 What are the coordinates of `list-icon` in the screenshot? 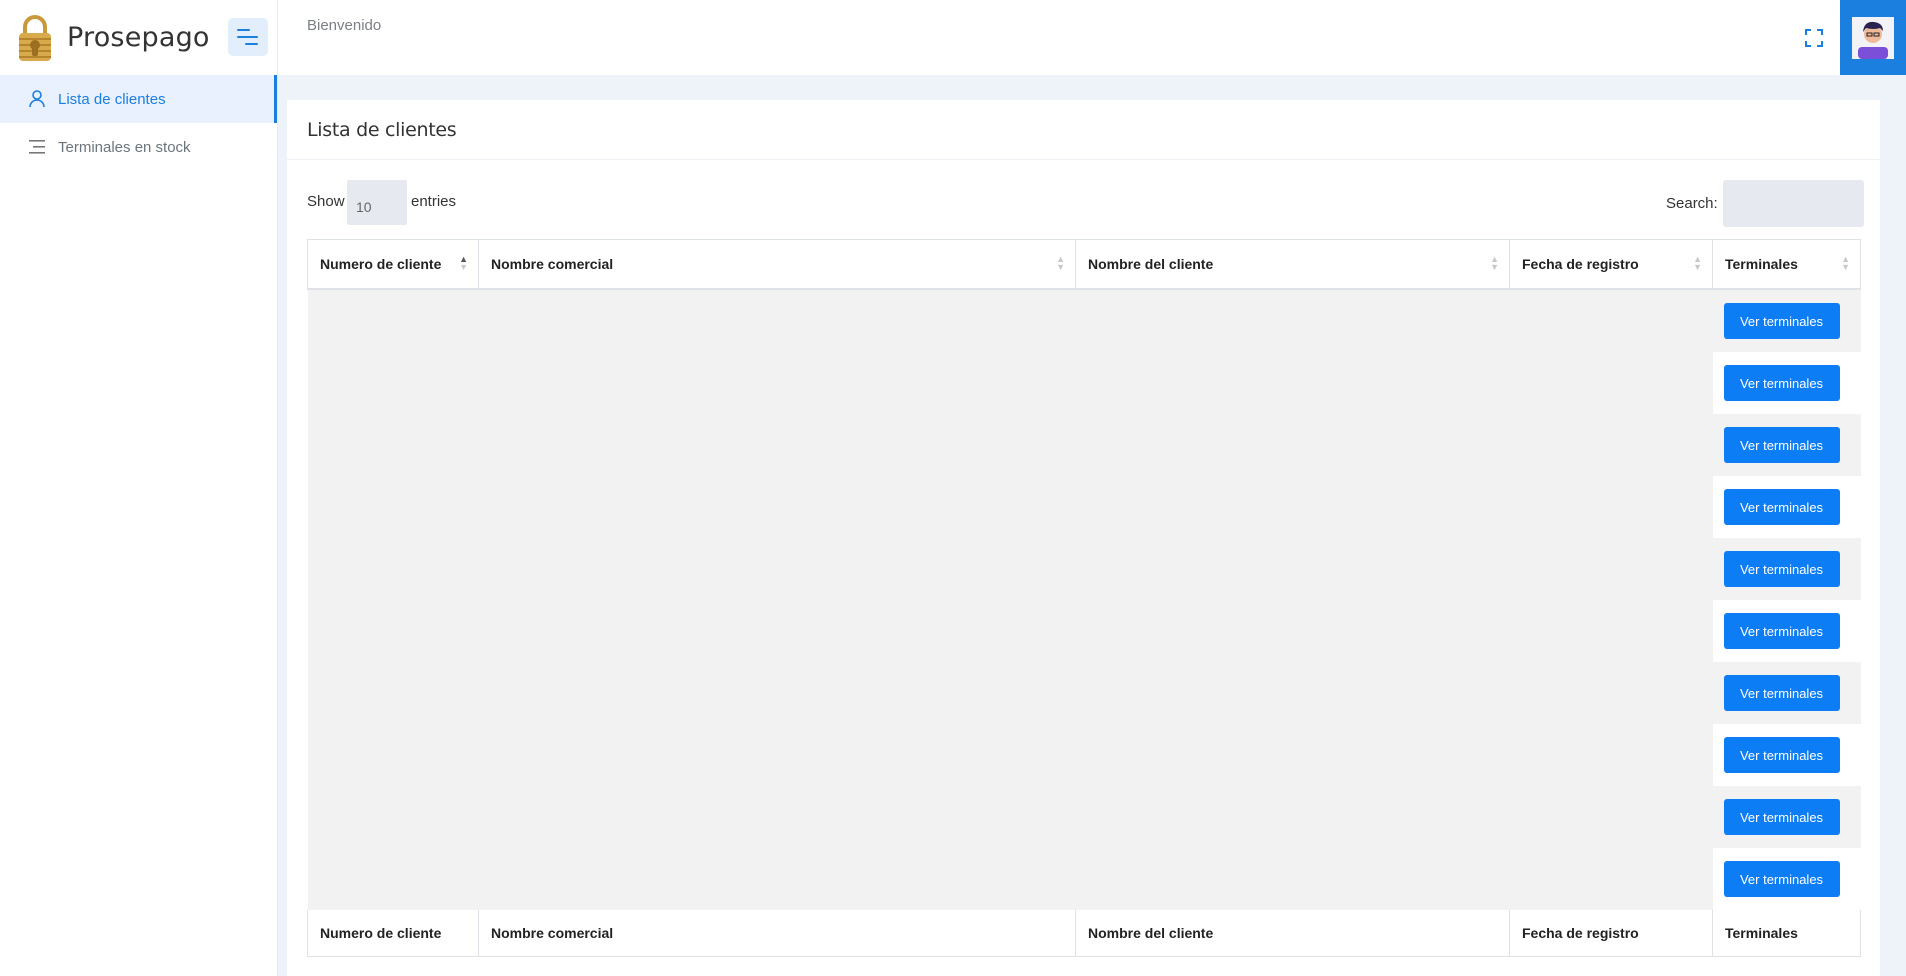 It's located at (37, 147).